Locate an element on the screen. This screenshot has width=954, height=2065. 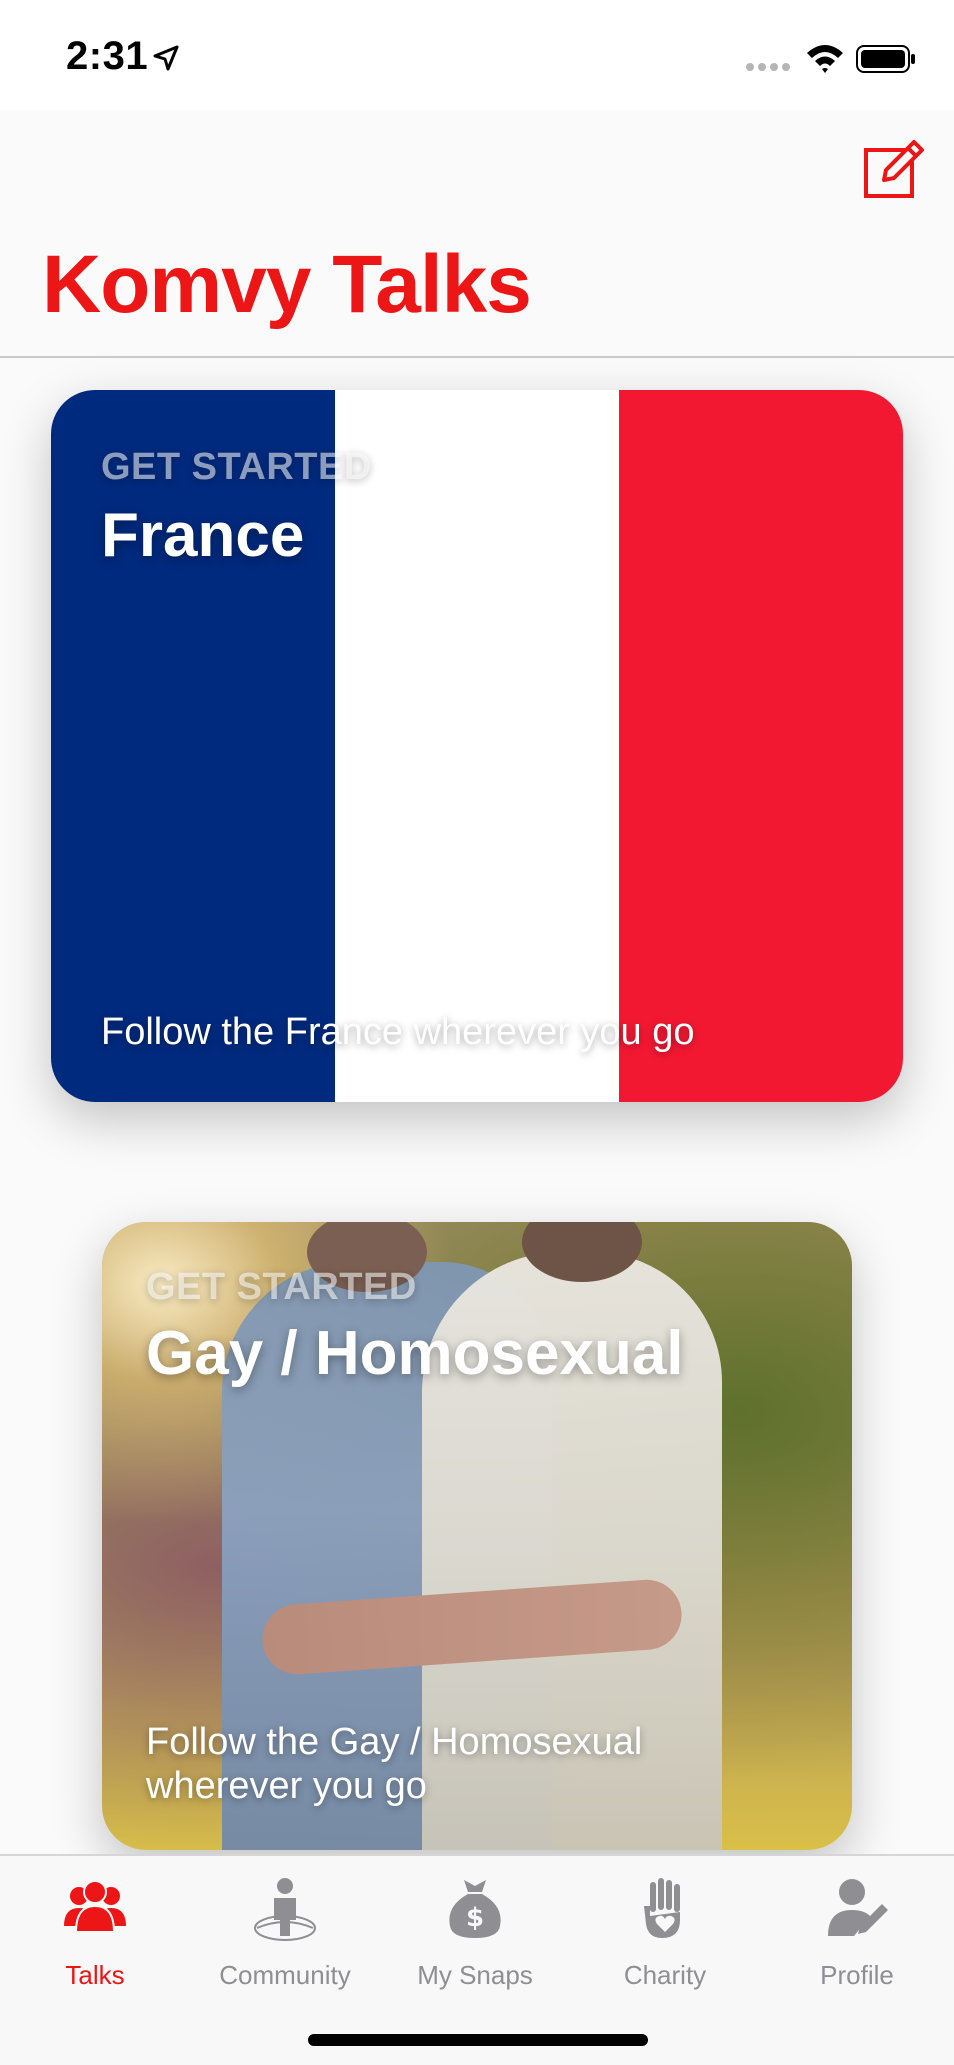
navigation-header: Komvy Talks is located at coordinates (477, 234).